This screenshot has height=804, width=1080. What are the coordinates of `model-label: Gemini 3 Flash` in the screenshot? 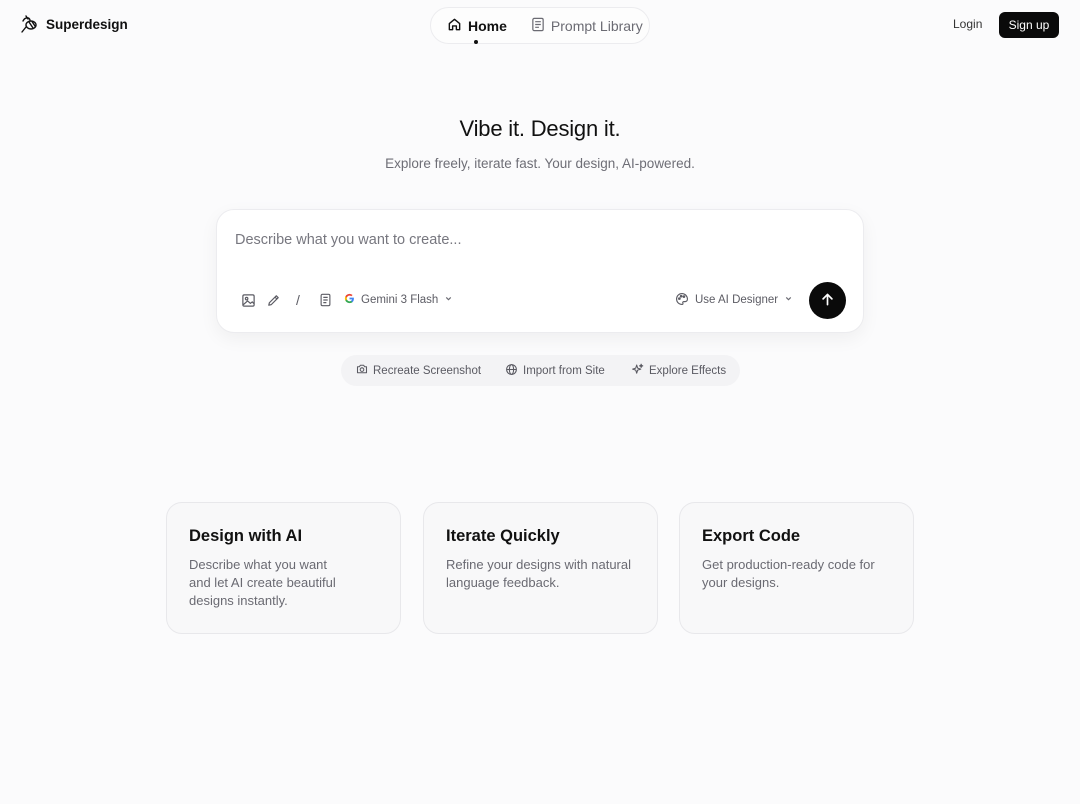 It's located at (400, 300).